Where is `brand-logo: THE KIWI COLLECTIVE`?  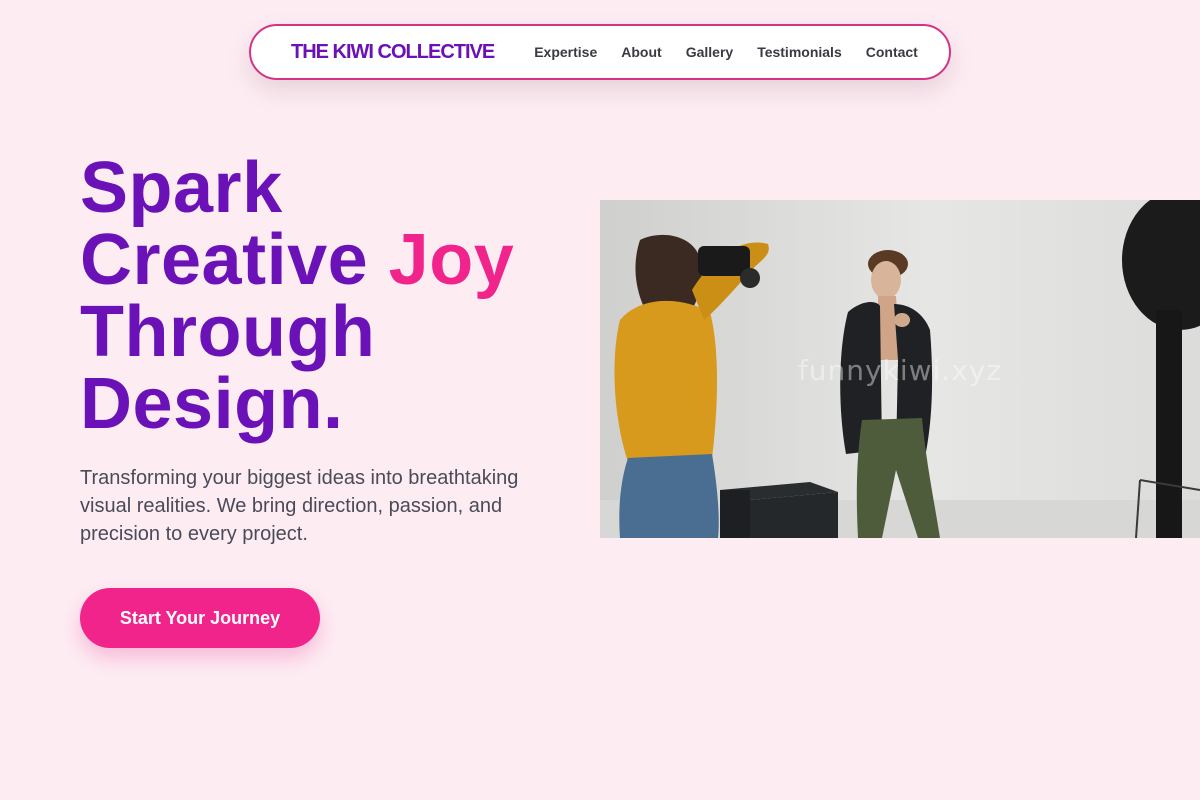
brand-logo: THE KIWI COLLECTIVE is located at coordinates (393, 52).